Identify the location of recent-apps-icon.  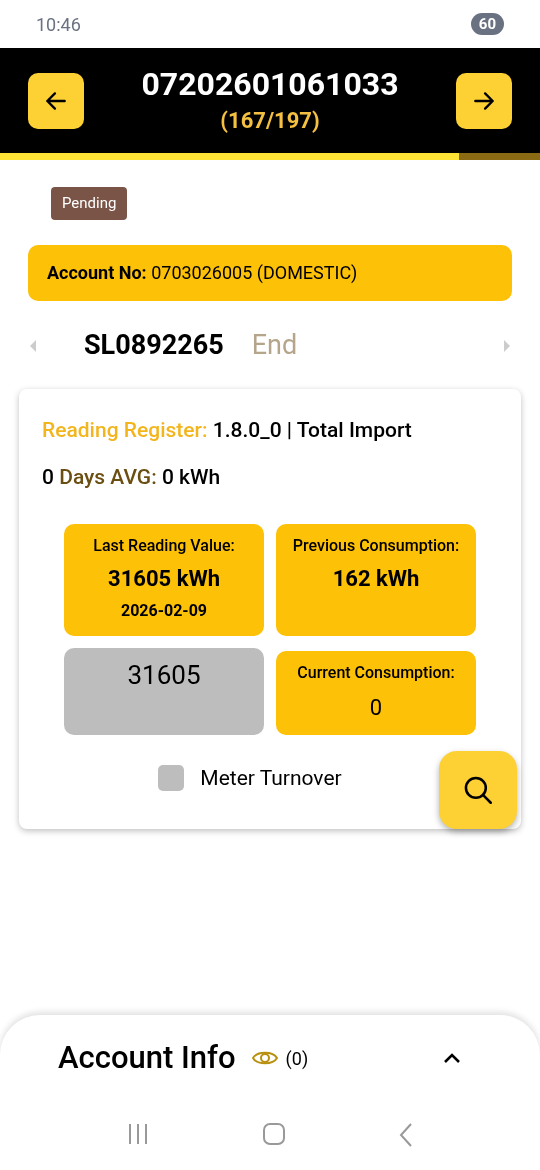
(138, 1134).